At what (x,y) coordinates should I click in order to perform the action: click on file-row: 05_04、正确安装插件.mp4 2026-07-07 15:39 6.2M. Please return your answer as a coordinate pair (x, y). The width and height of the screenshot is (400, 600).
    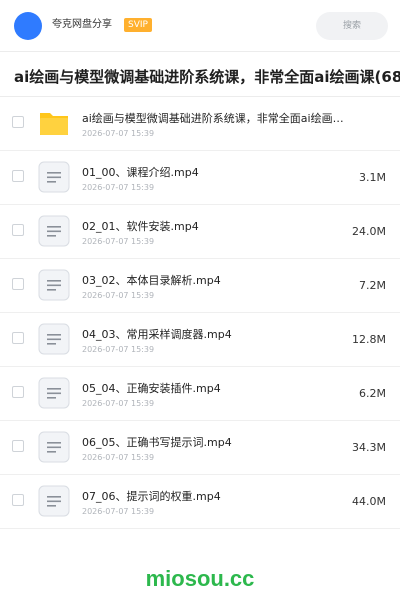
    Looking at the image, I should click on (200, 394).